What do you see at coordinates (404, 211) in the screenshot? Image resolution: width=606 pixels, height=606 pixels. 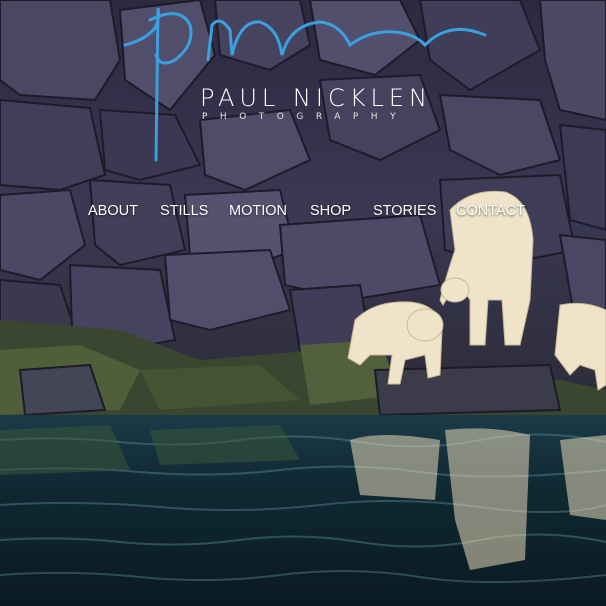 I see `nav-stories: STORIES` at bounding box center [404, 211].